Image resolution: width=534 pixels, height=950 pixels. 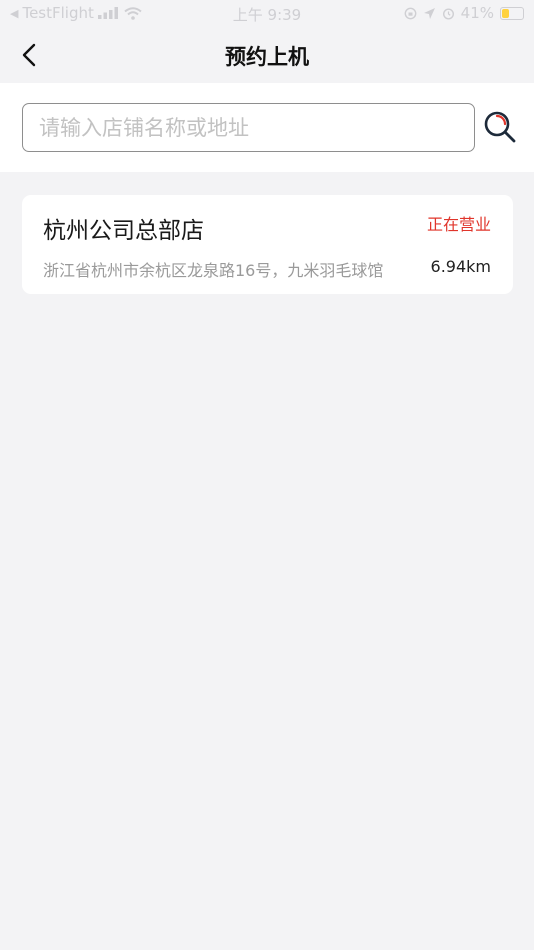 I want to click on store-name: 杭州公司总部店, so click(x=123, y=231).